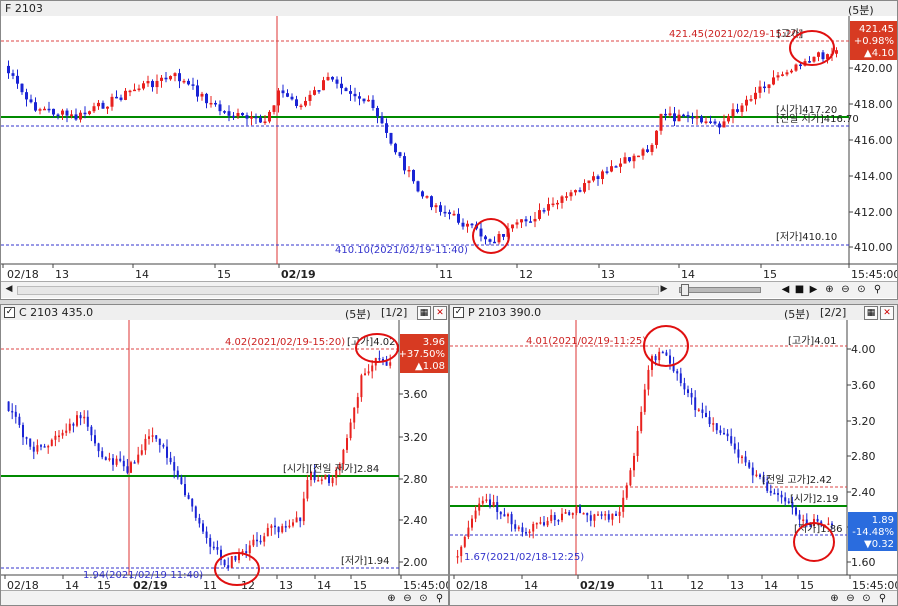  What do you see at coordinates (446, 274) in the screenshot?
I see `x-tick-label: 11` at bounding box center [446, 274].